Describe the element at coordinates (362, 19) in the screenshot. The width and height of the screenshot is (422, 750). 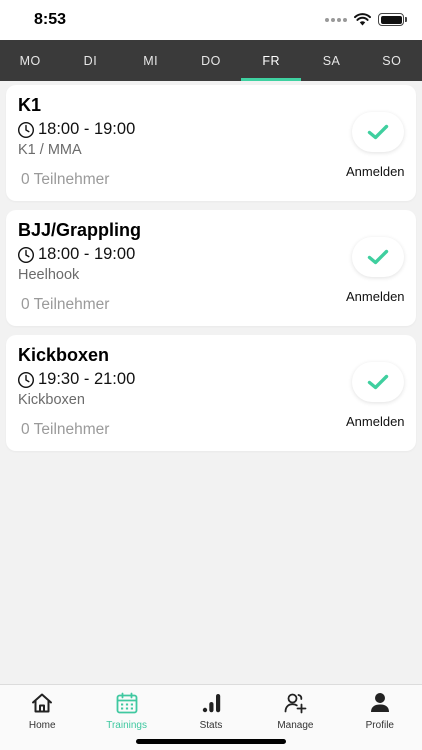
I see `wifi-icon` at that location.